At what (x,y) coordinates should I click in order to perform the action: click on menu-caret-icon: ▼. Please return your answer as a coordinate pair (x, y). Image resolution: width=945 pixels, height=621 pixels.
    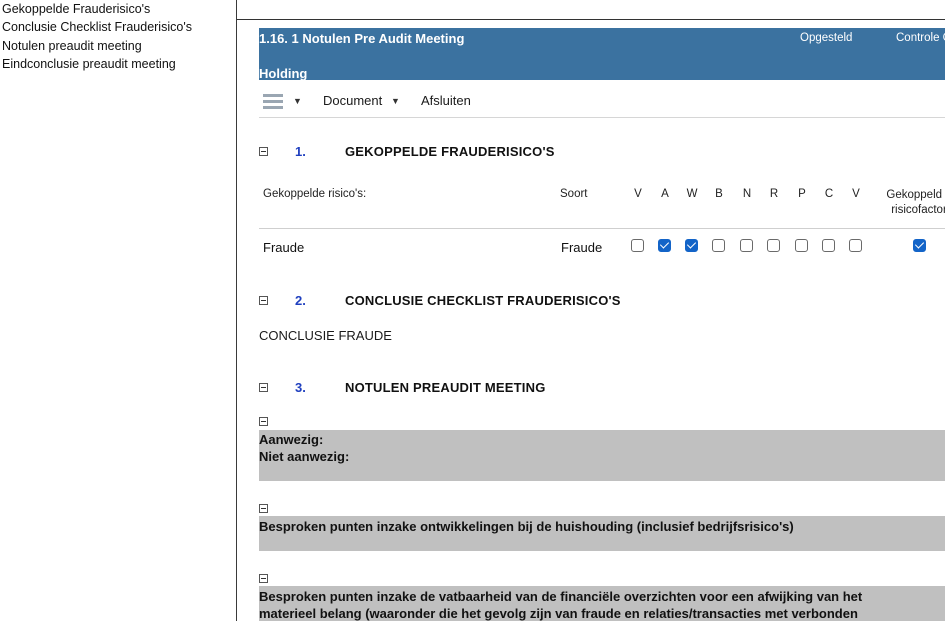
    Looking at the image, I should click on (297, 101).